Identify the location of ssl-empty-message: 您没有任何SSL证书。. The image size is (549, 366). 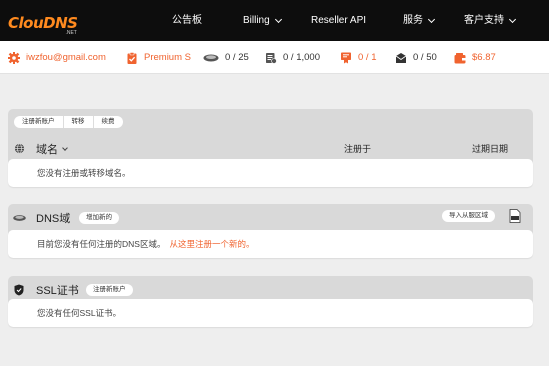
(79, 313).